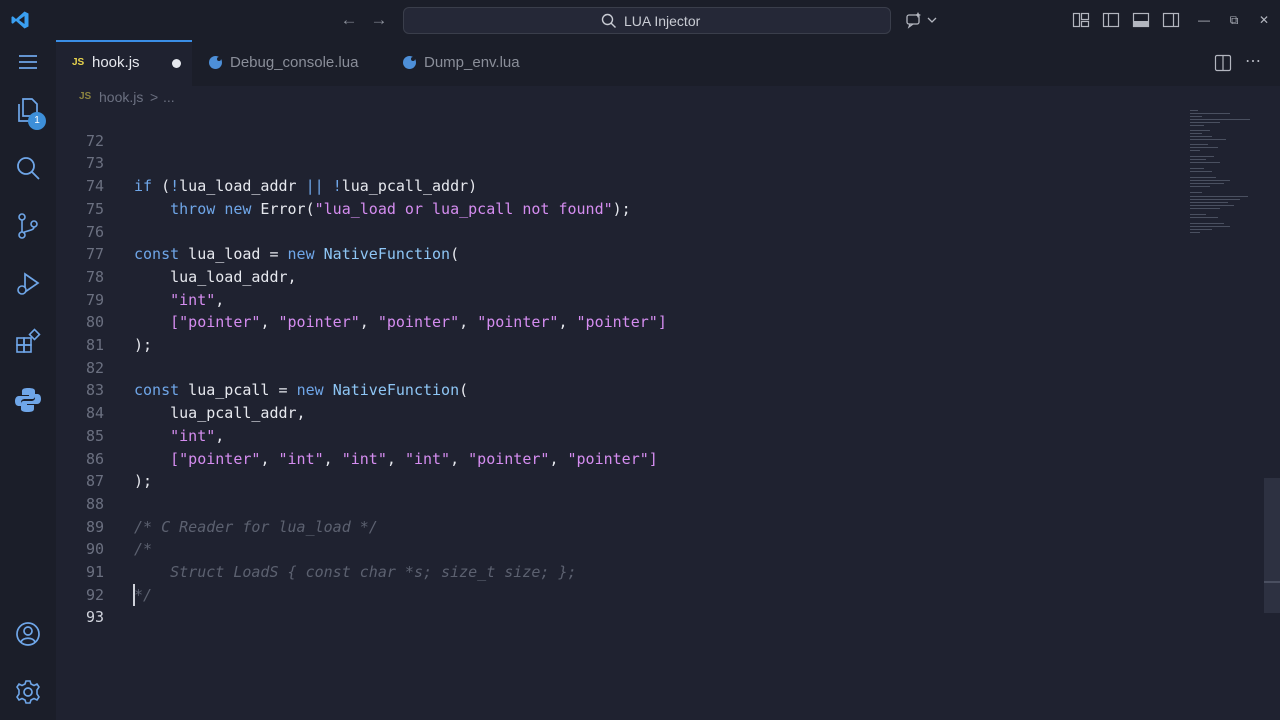  What do you see at coordinates (28, 342) in the screenshot?
I see `extensions-icon` at bounding box center [28, 342].